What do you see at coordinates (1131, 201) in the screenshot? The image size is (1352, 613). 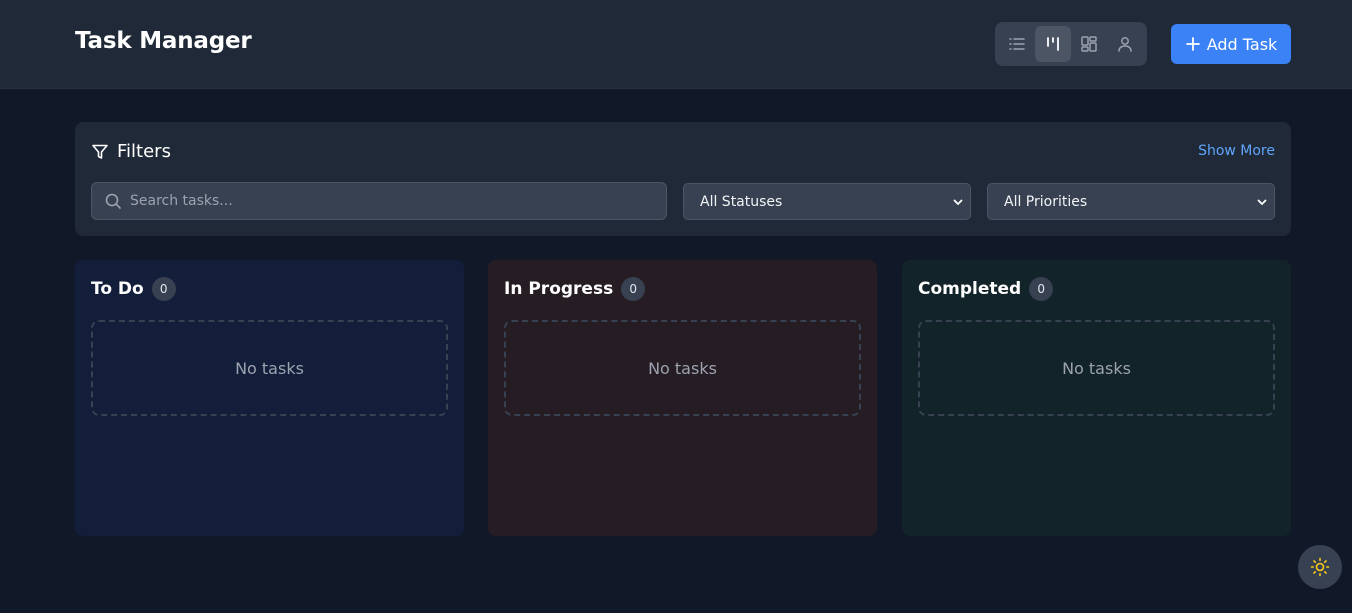 I see `priority-select: All Priorities` at bounding box center [1131, 201].